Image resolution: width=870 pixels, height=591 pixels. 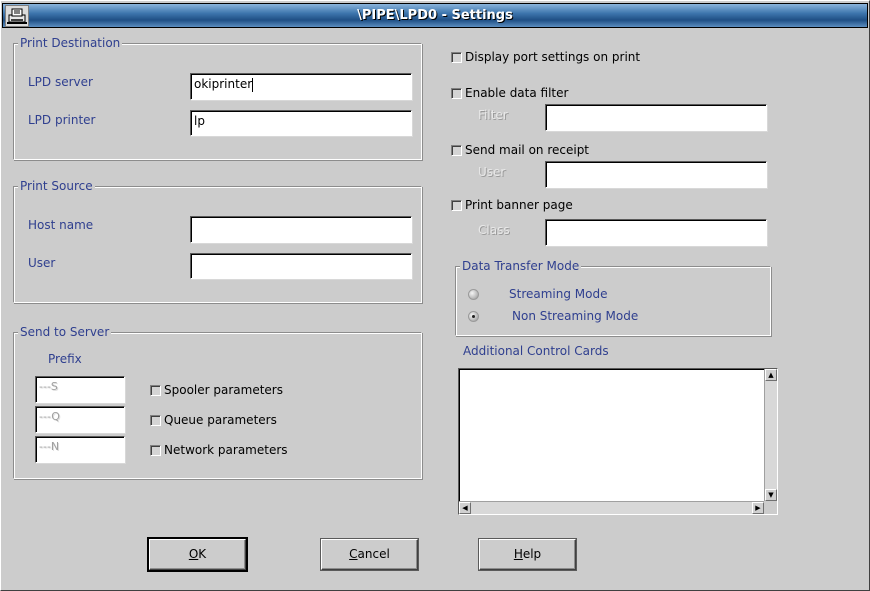 I want to click on print-destination-title: Print Destination, so click(x=70, y=43).